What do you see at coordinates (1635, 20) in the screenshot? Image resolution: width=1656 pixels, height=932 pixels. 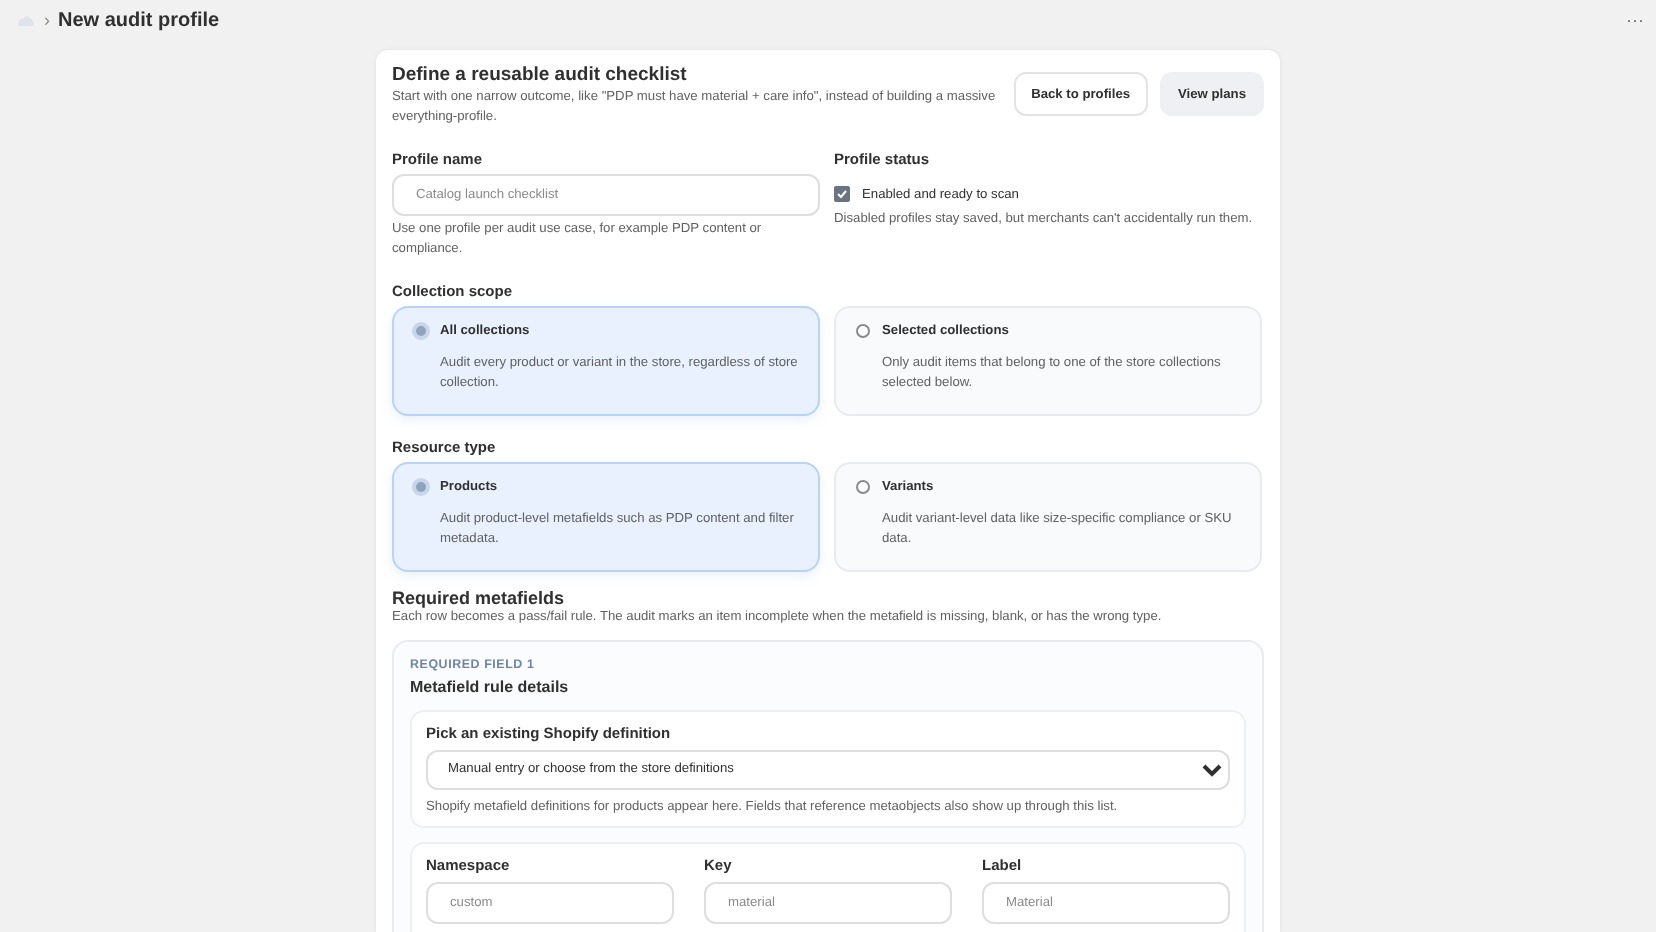 I see `more-button: ···` at bounding box center [1635, 20].